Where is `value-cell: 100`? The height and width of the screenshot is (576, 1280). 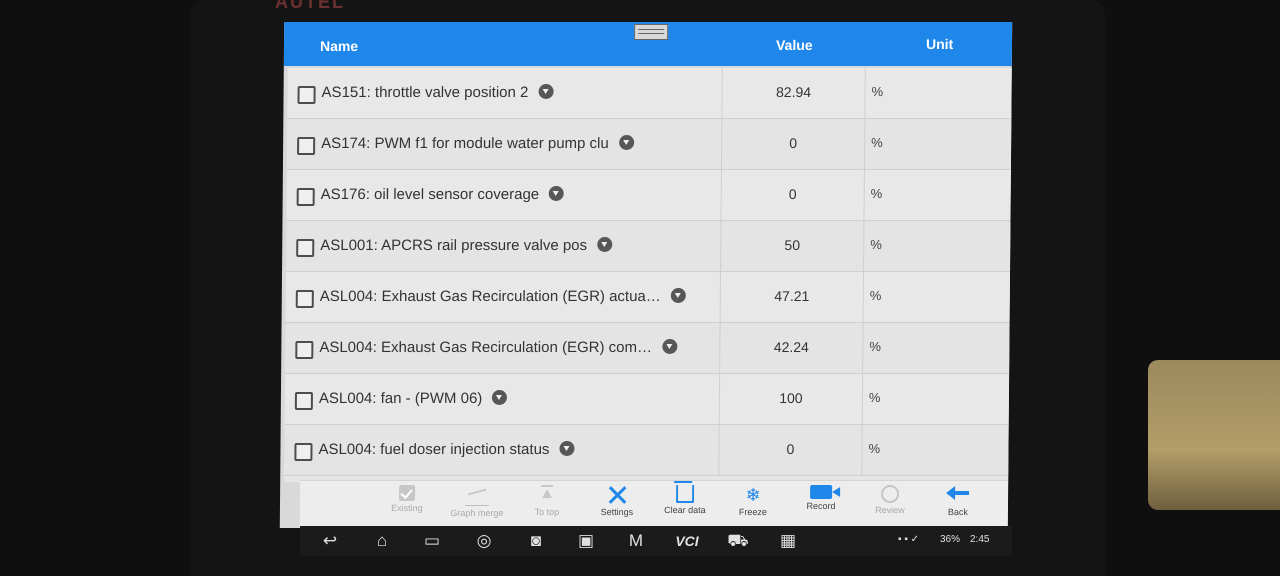
value-cell: 100 is located at coordinates (791, 399).